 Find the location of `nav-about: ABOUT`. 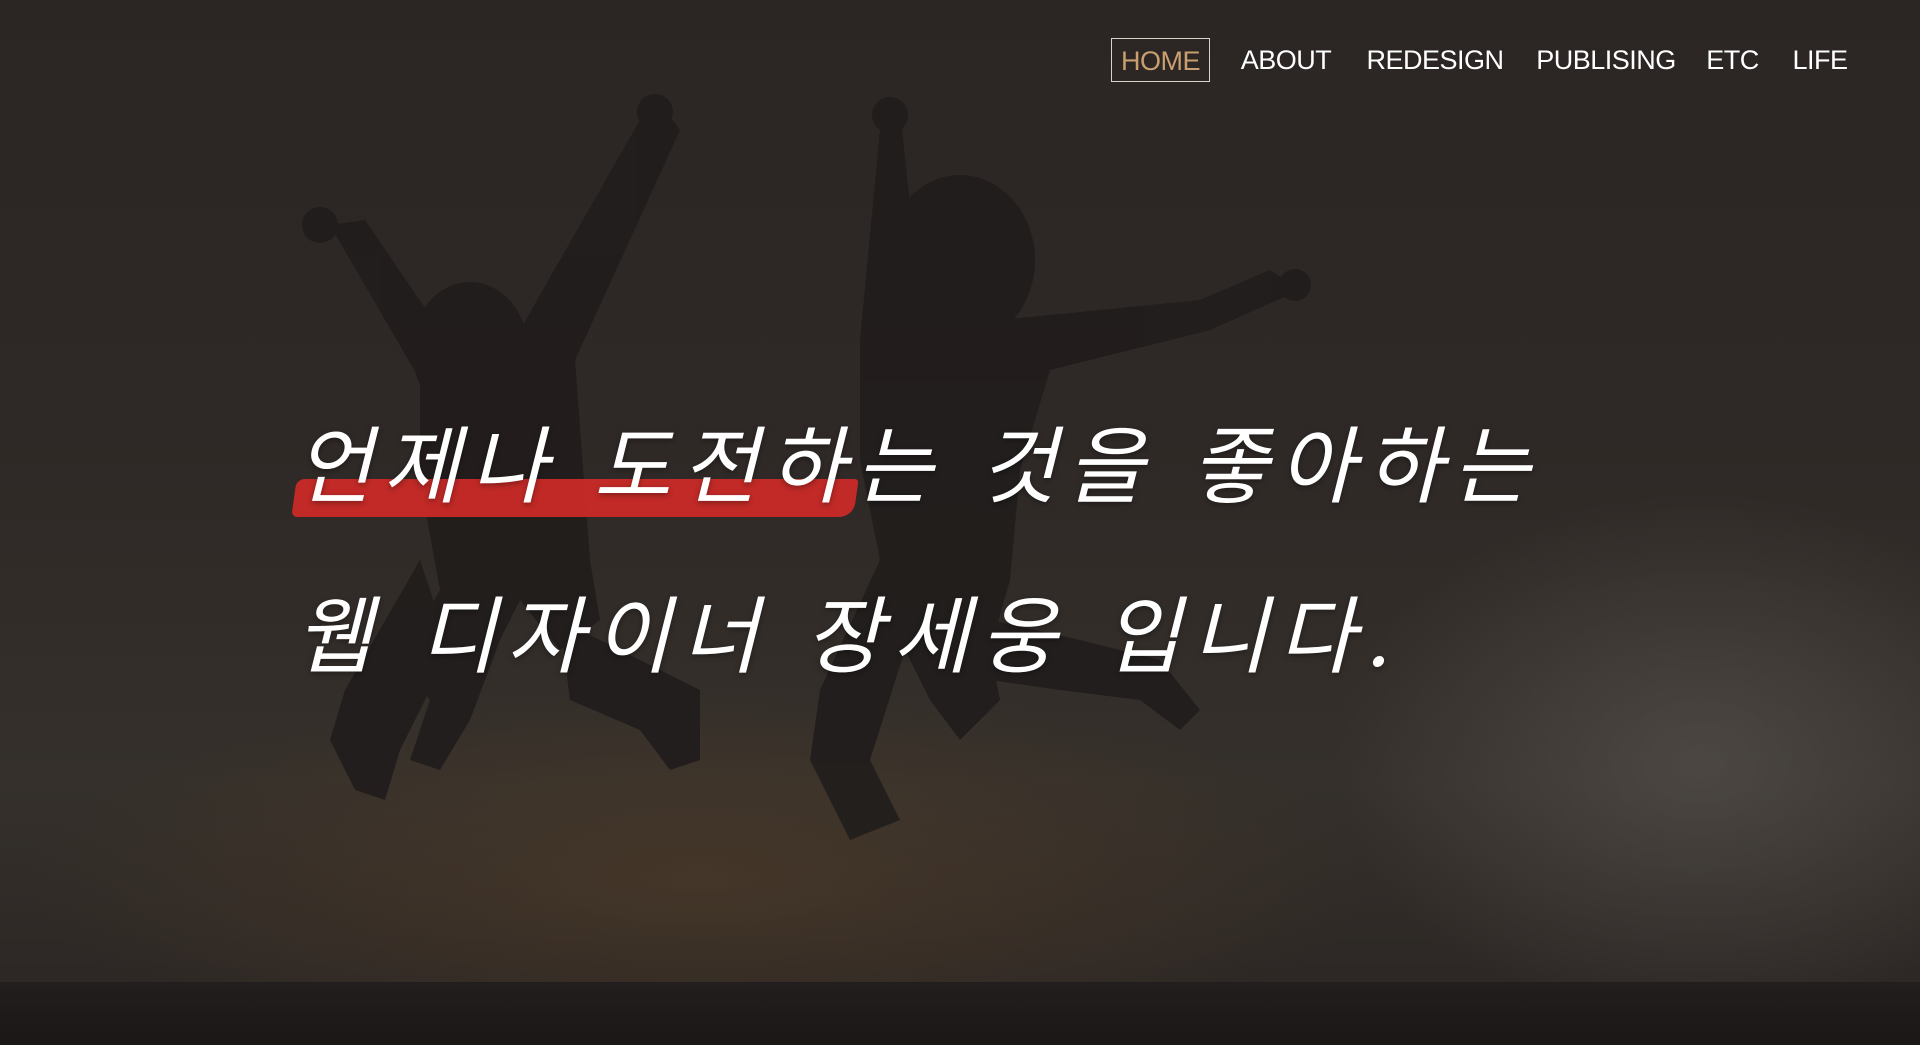

nav-about: ABOUT is located at coordinates (1286, 60).